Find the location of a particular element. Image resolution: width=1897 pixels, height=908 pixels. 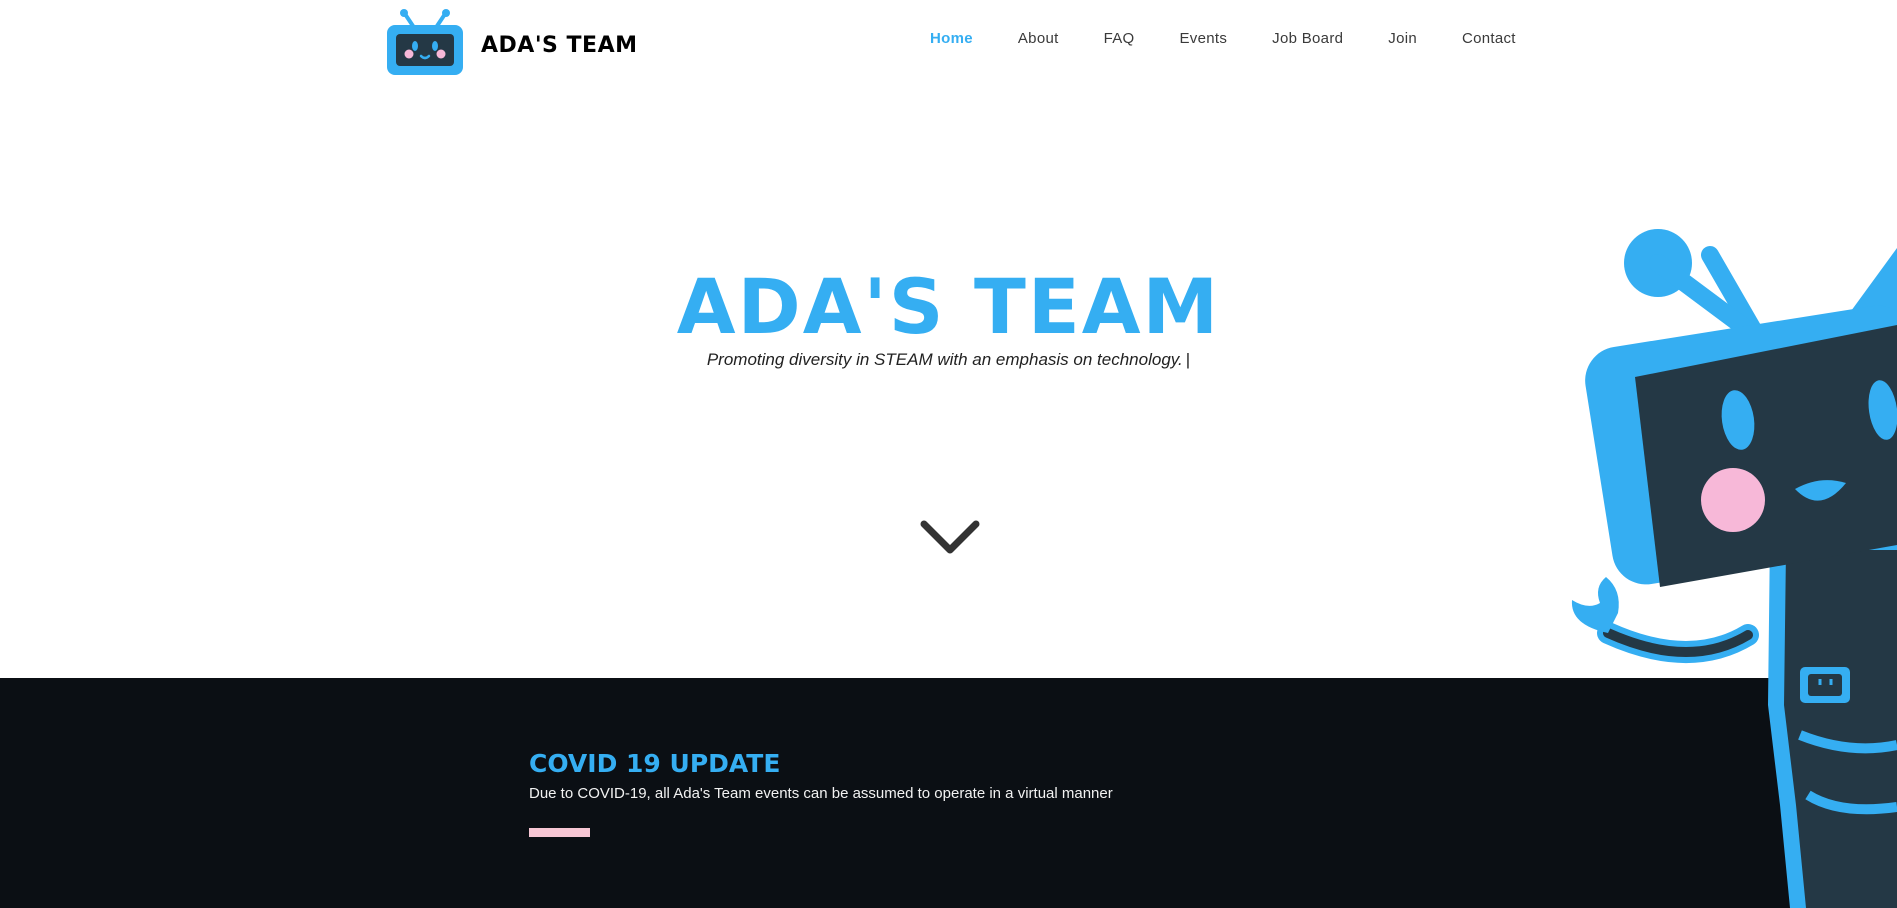

nav-item-job-board: Job Board is located at coordinates (1307, 38).